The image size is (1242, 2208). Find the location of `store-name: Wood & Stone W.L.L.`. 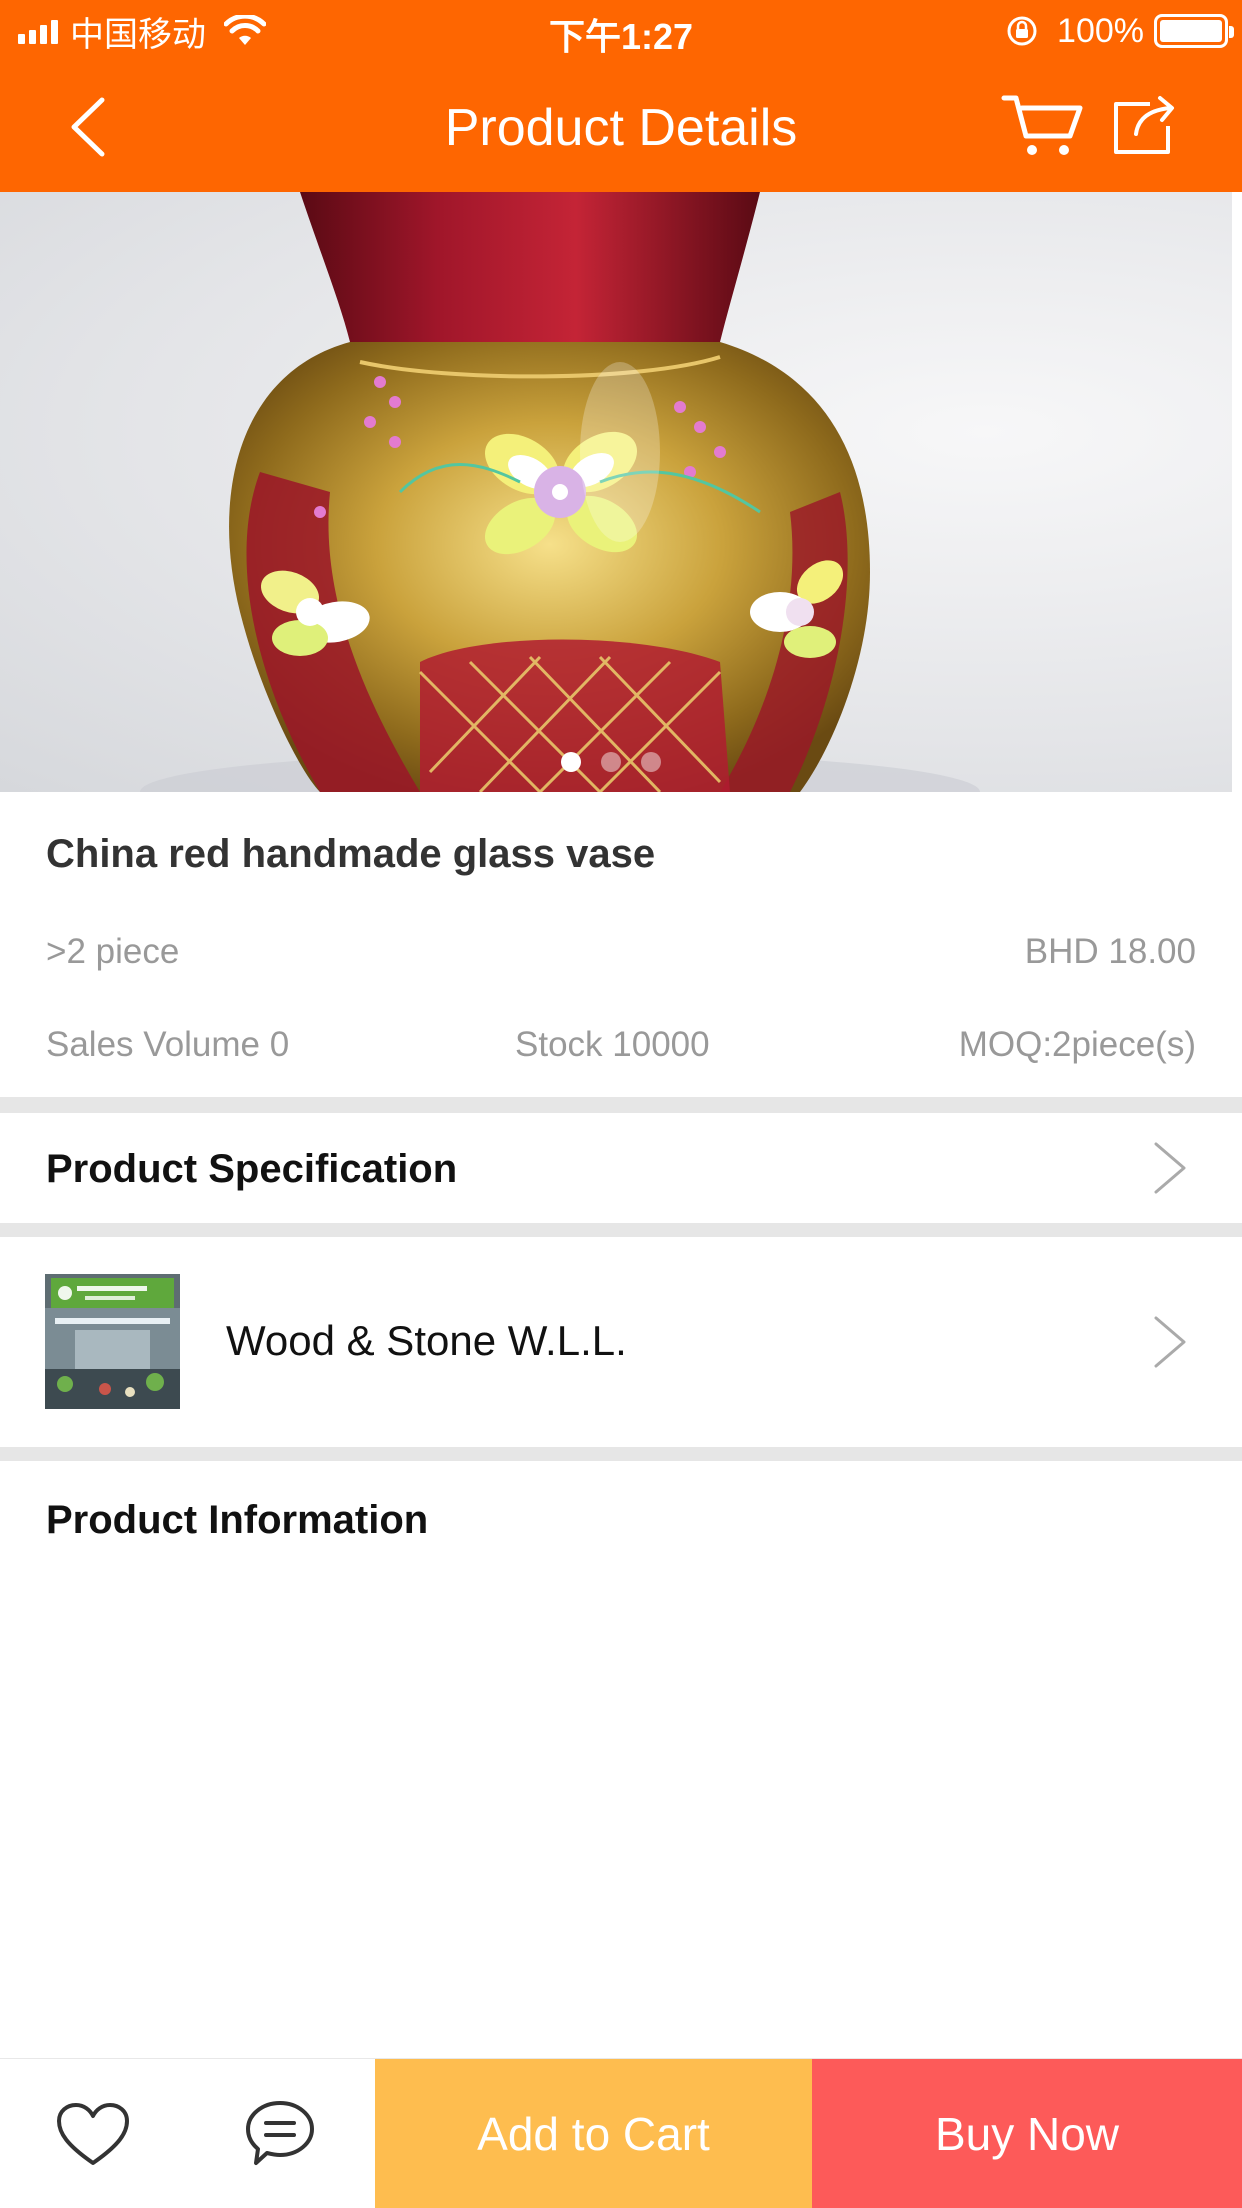

store-name: Wood & Stone W.L.L. is located at coordinates (426, 1340).